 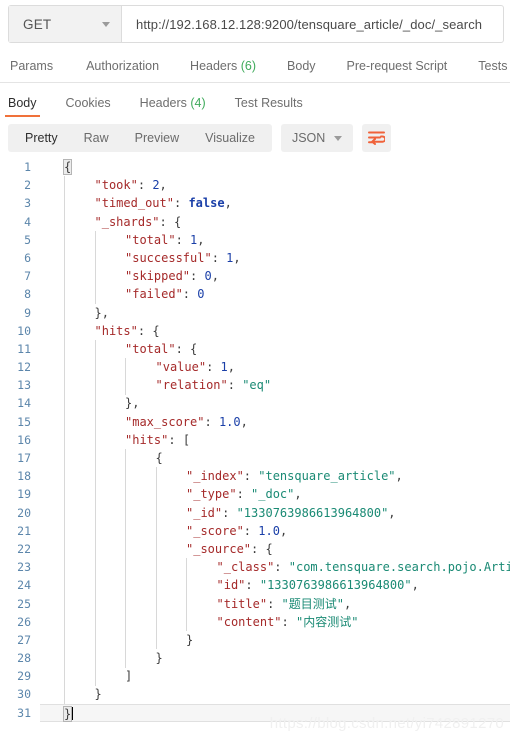 I want to click on code-line: 26 "content": "内容测试", so click(x=255, y=622).